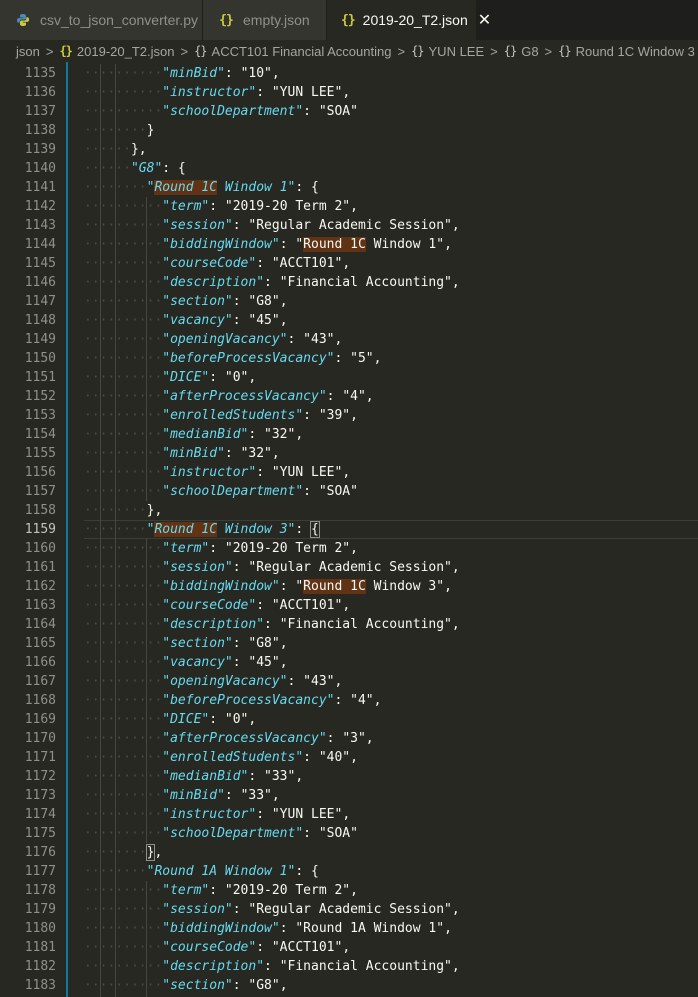  I want to click on code-line: 1173 ··········"minBid": "33",, so click(349, 795).